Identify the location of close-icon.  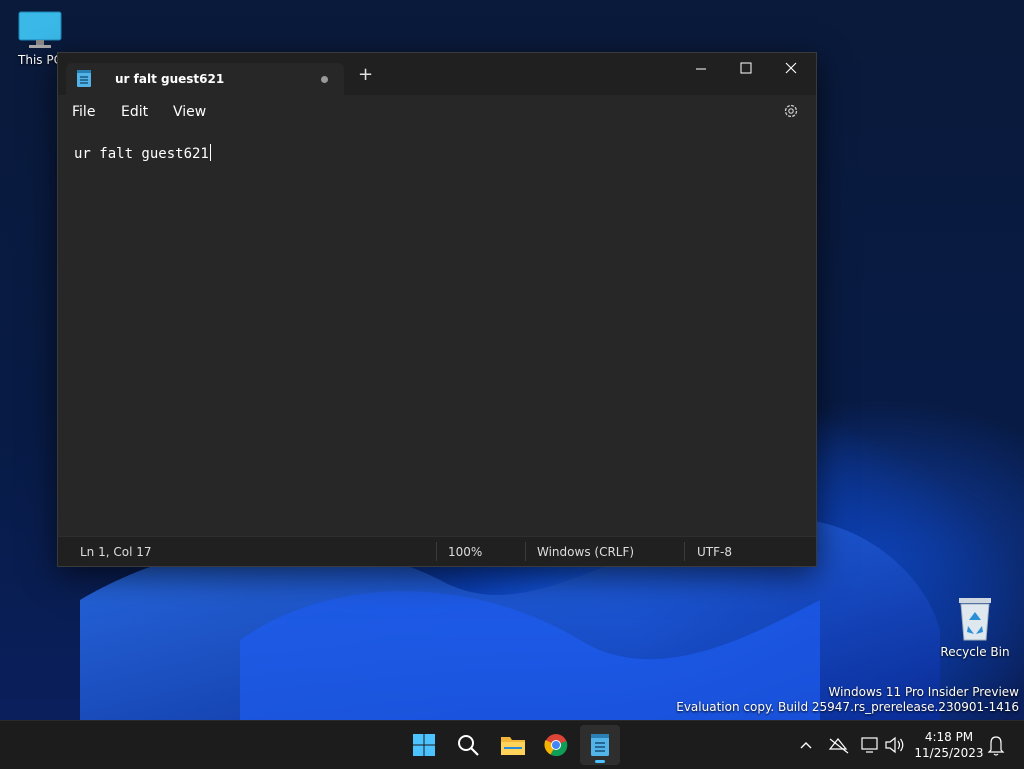
(791, 68).